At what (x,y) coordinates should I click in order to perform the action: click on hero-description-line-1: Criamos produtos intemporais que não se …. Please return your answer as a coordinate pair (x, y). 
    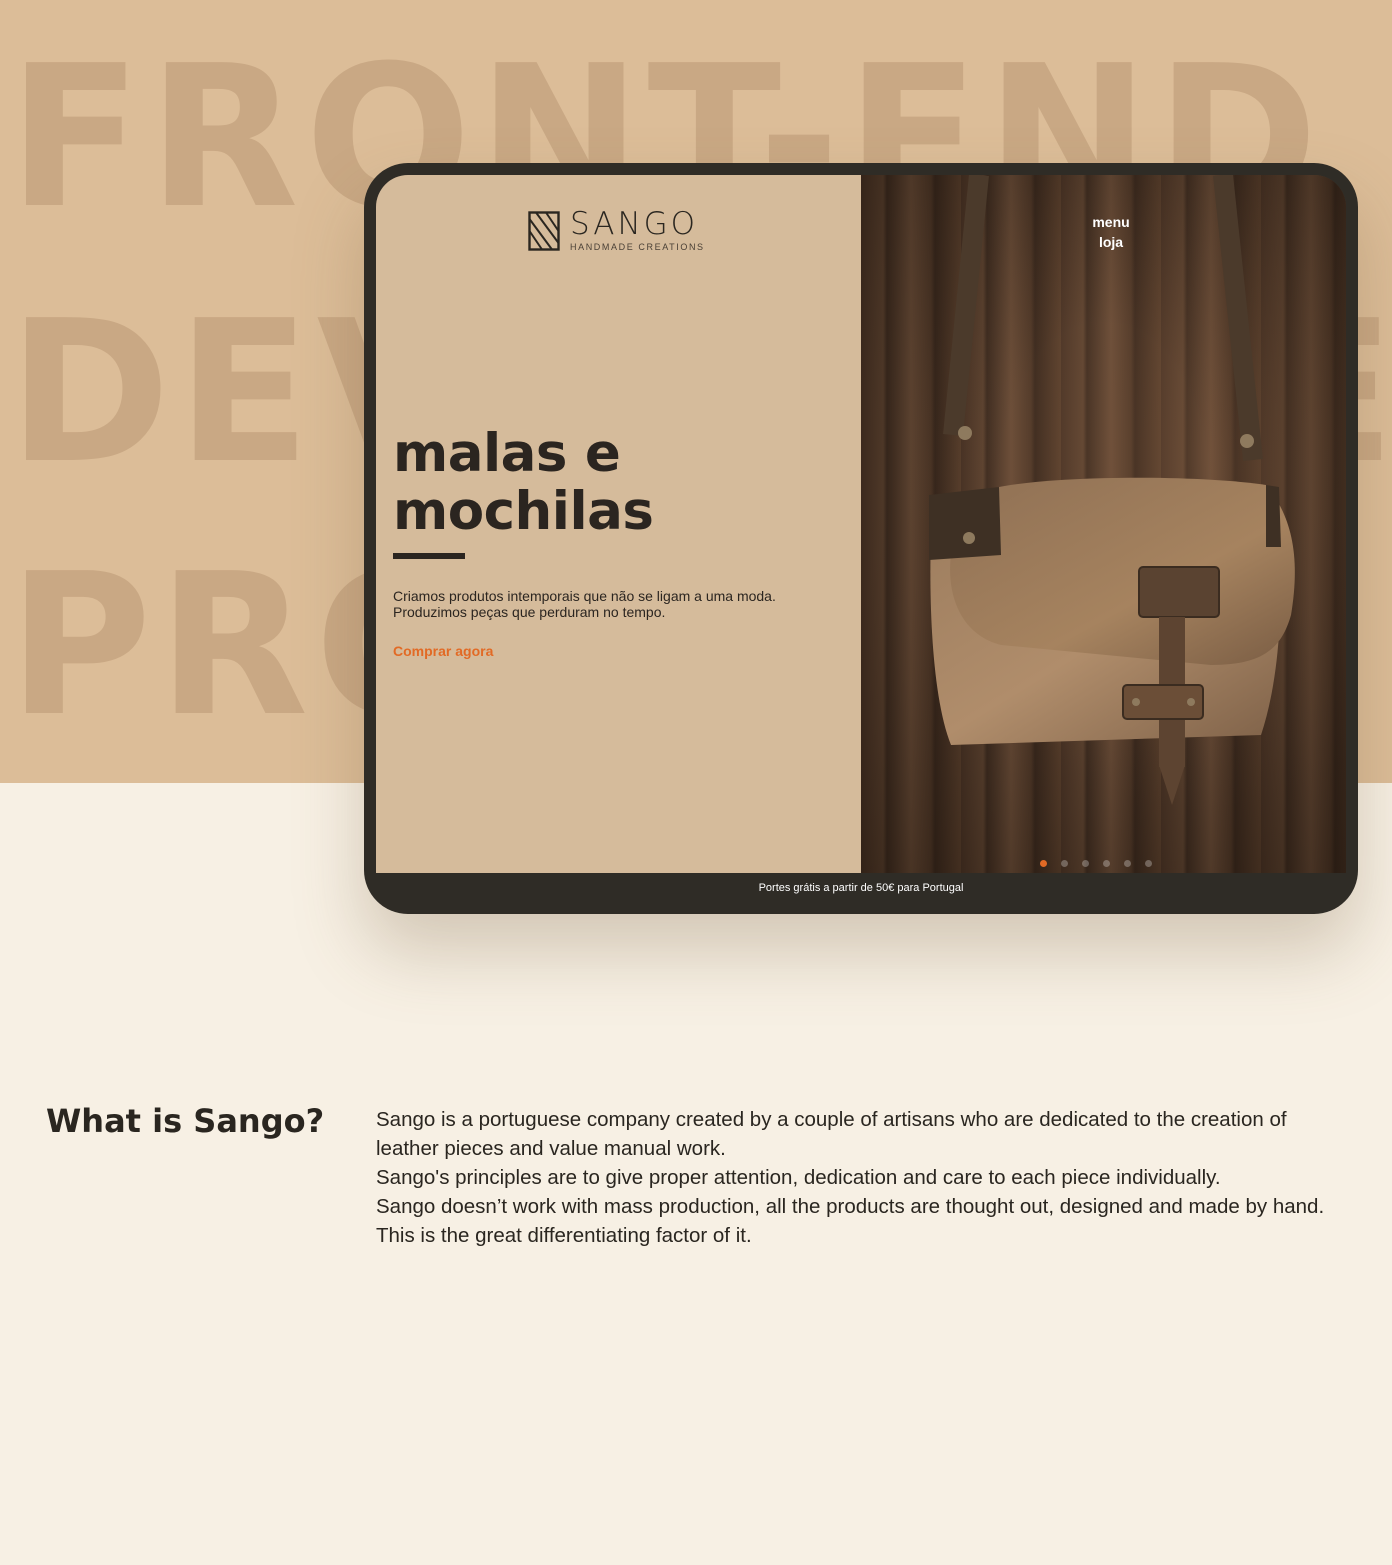
    Looking at the image, I should click on (584, 596).